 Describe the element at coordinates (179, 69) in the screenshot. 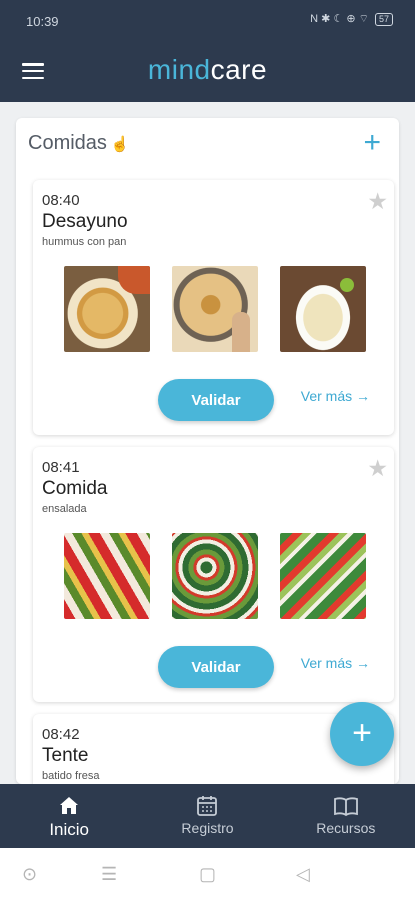

I see `brand-mind: mind` at that location.